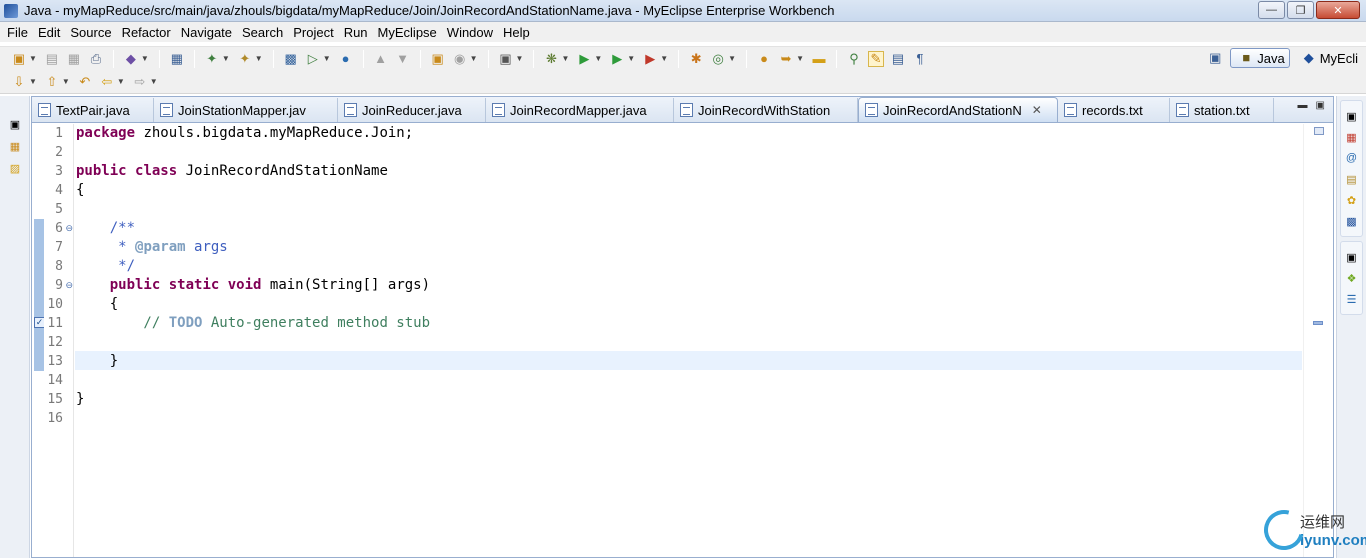 Image resolution: width=1366 pixels, height=558 pixels. I want to click on run-server-icon: ▷, so click(313, 59).